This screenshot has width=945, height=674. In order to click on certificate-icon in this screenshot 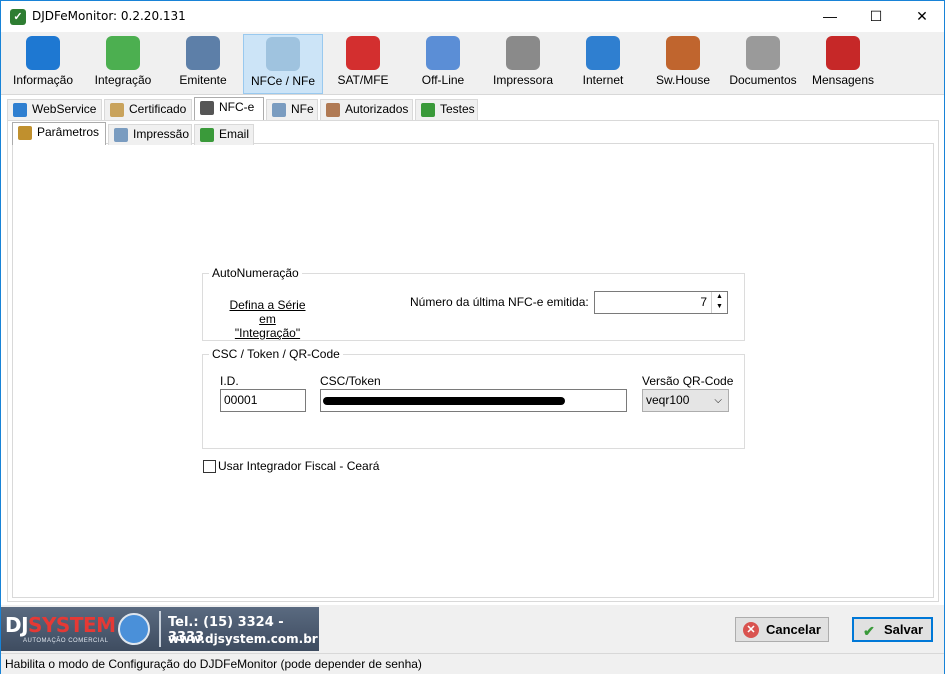, I will do `click(117, 110)`.